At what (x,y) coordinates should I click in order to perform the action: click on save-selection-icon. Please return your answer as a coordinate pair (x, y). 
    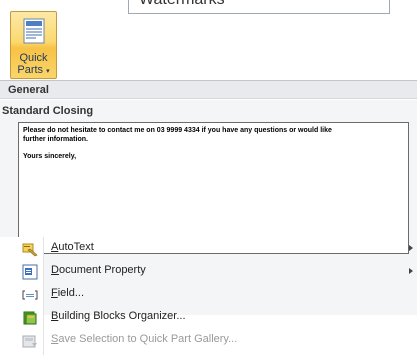
    Looking at the image, I should click on (29, 341).